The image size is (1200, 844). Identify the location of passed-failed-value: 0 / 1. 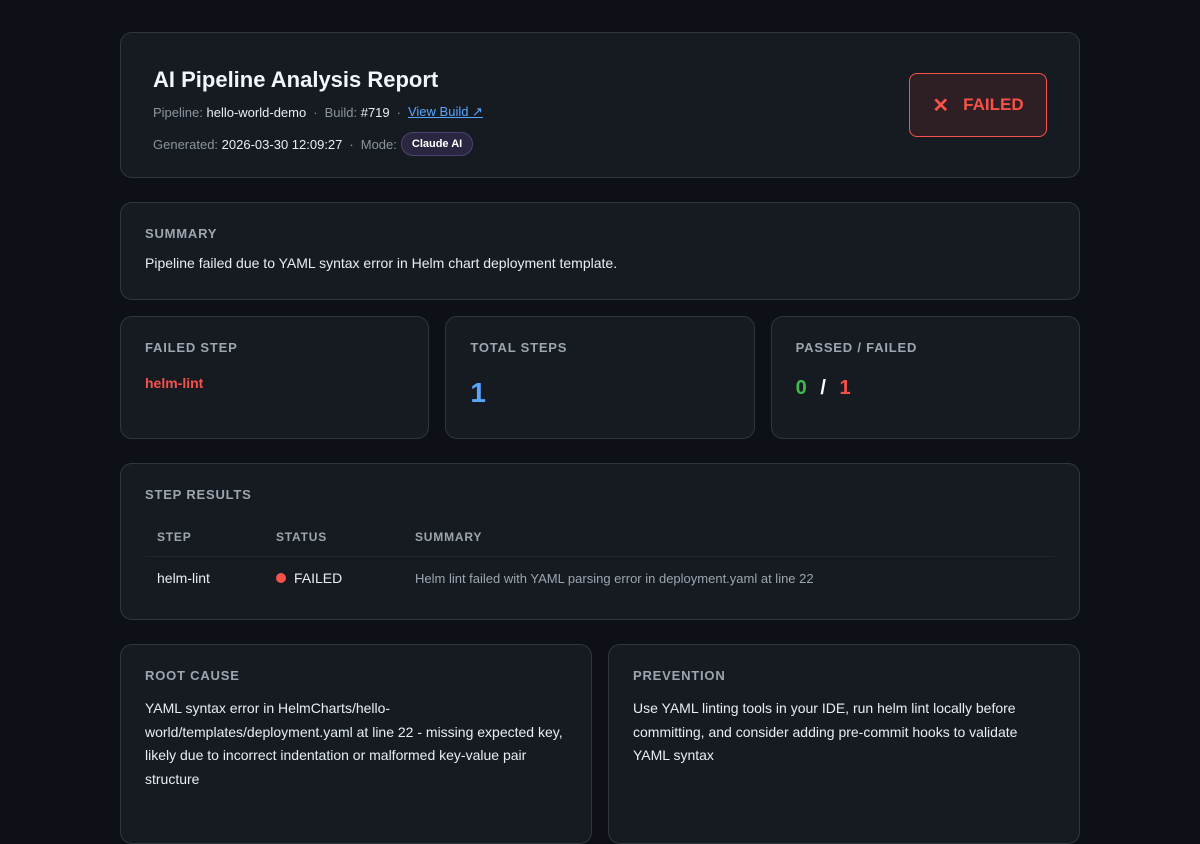
(925, 388).